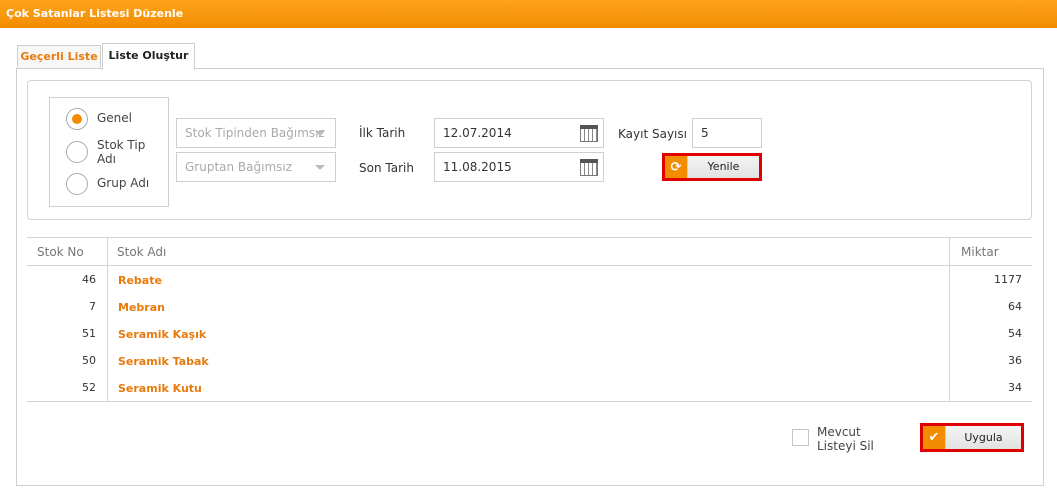  What do you see at coordinates (529, 265) in the screenshot?
I see `table-header-divider` at bounding box center [529, 265].